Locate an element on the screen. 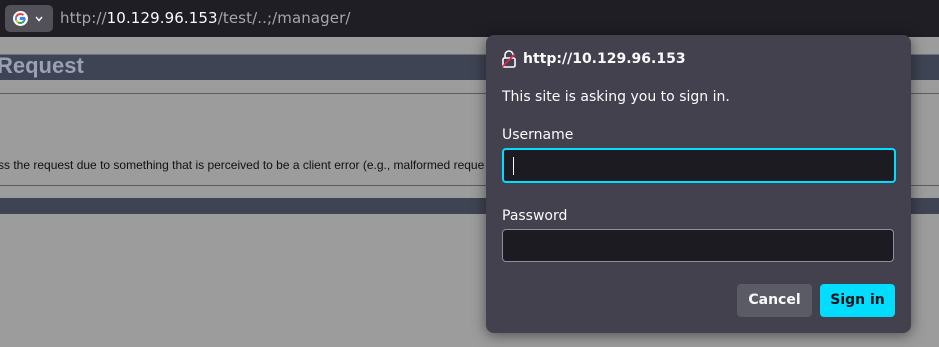 This screenshot has height=347, width=939. password-field is located at coordinates (698, 245).